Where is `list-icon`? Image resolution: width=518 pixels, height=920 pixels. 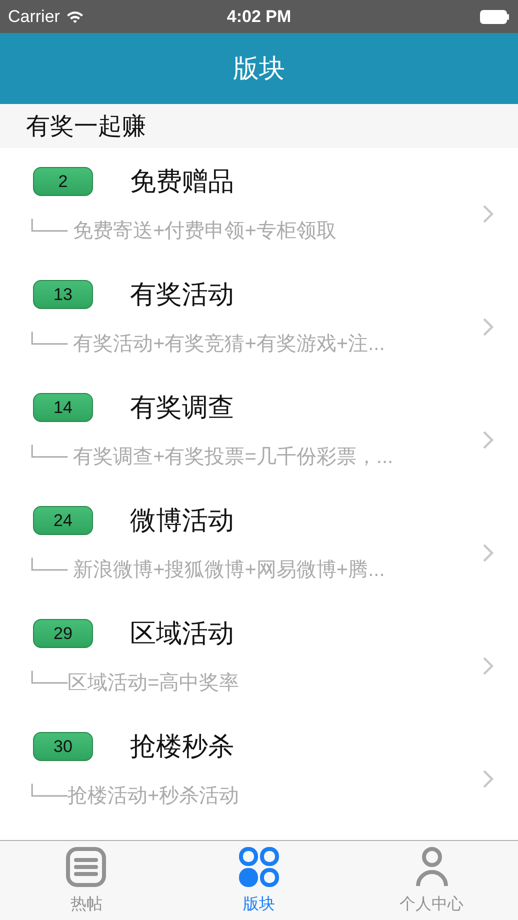
list-icon is located at coordinates (86, 867).